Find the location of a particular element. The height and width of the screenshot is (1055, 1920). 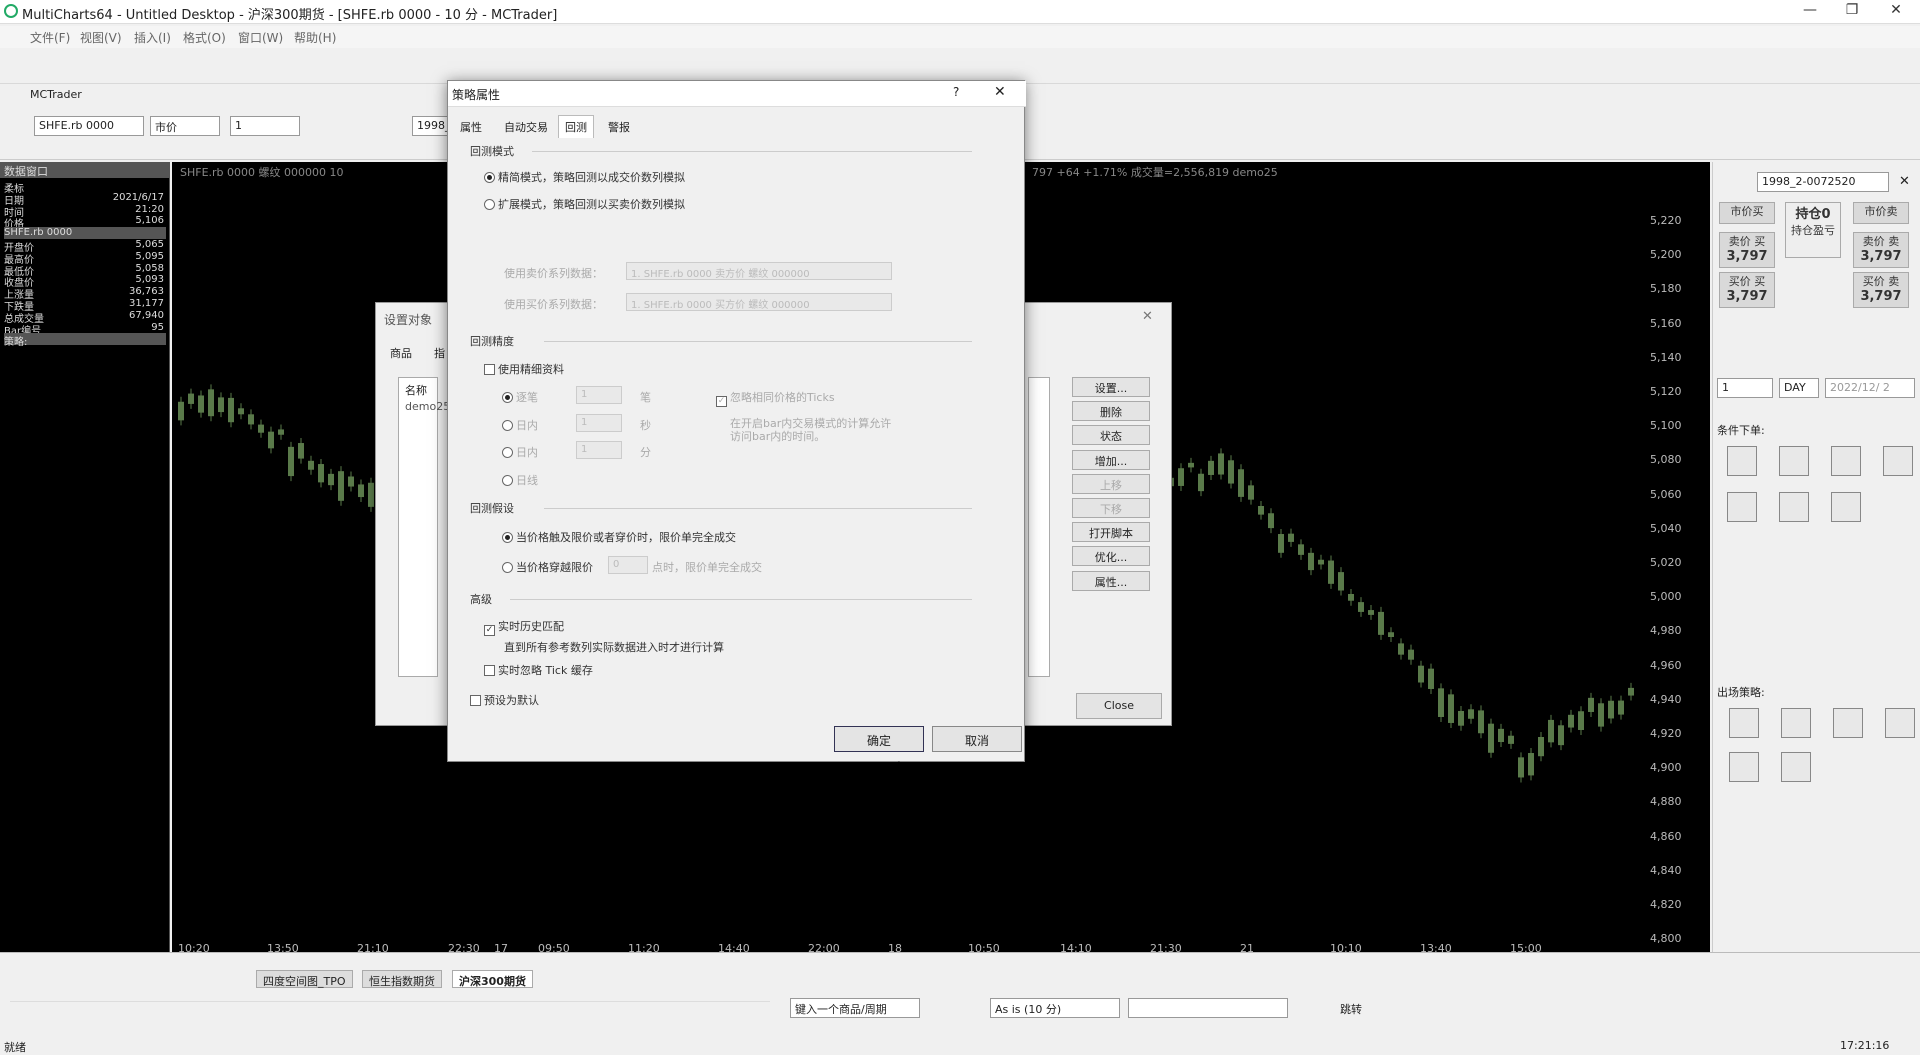

precision-intraday-min-radio: 日内 is located at coordinates (520, 452).